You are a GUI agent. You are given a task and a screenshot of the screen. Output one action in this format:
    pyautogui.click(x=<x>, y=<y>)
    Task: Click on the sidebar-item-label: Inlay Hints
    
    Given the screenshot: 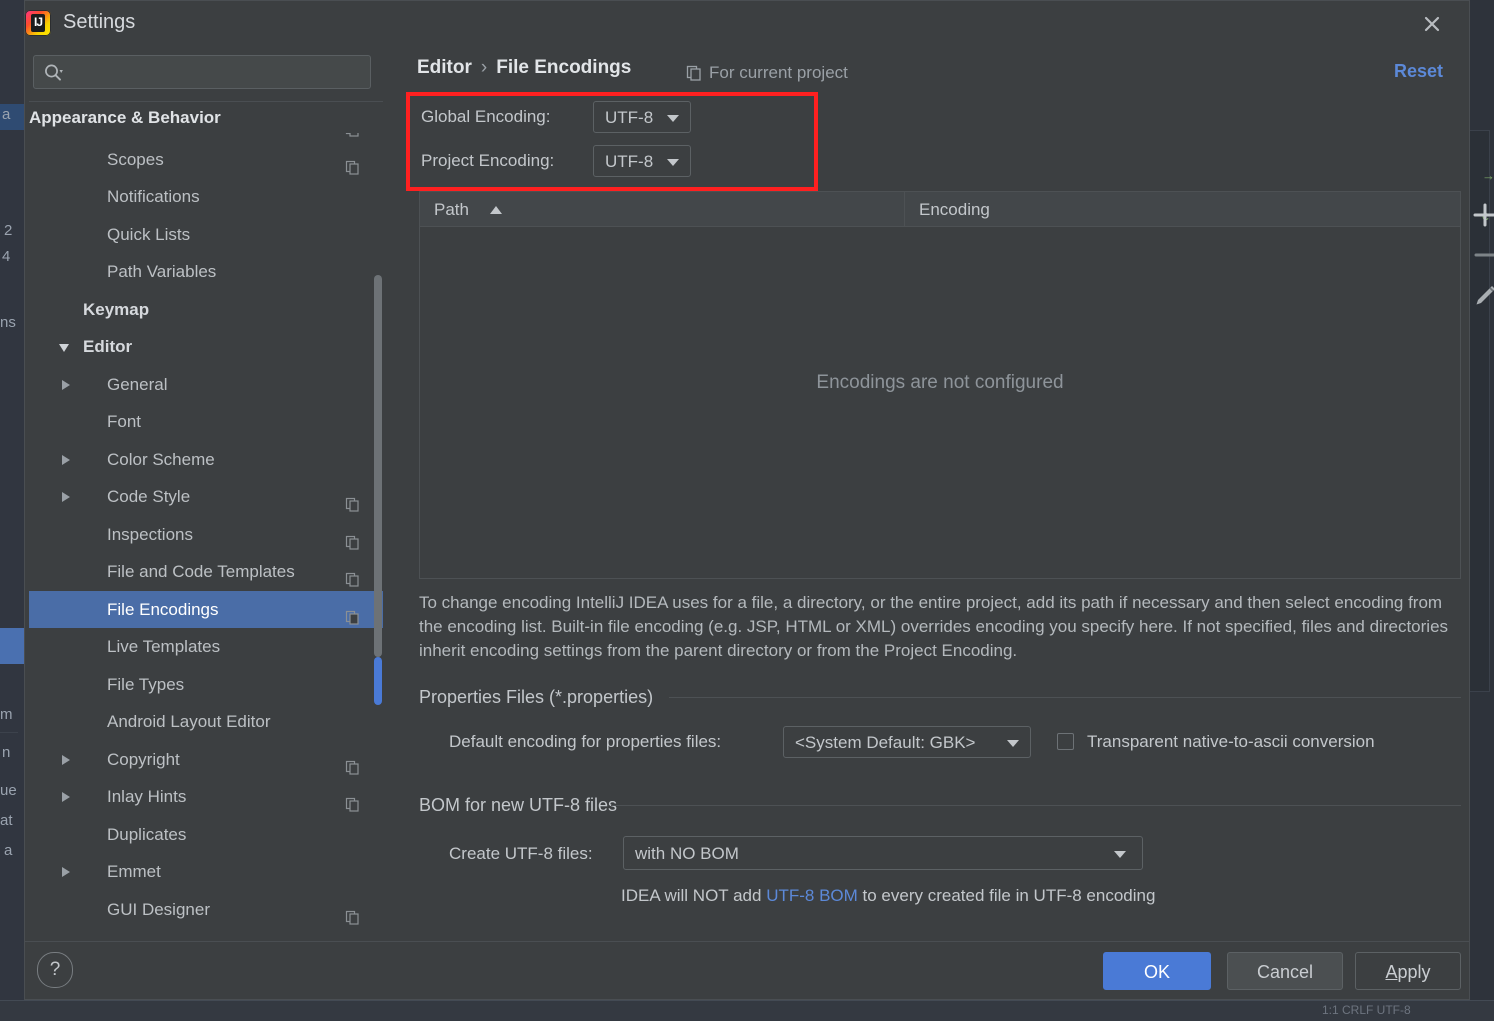 What is the action you would take?
    pyautogui.click(x=146, y=797)
    